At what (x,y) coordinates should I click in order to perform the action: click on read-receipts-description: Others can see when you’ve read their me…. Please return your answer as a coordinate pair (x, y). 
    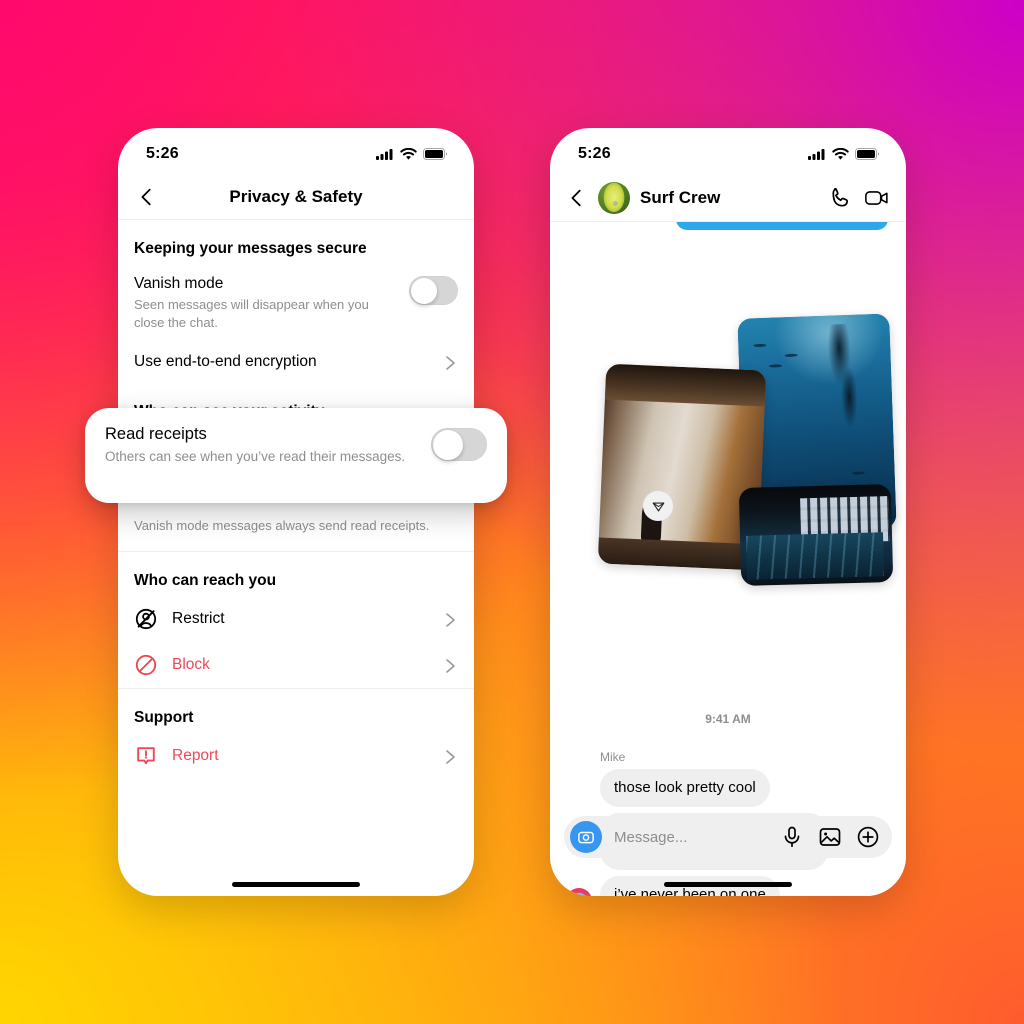
    Looking at the image, I should click on (255, 457).